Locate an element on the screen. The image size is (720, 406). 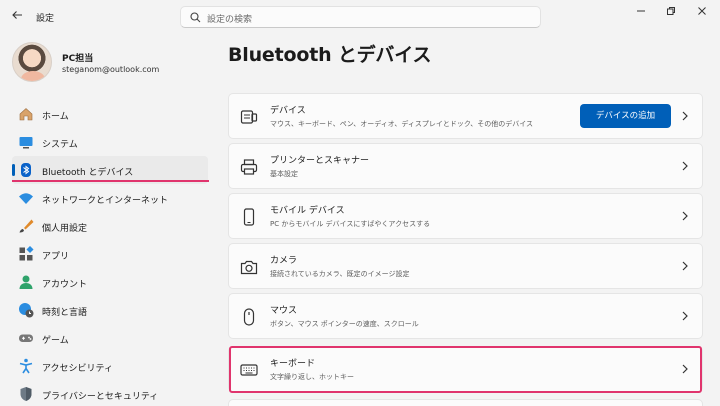
sidebar-item-gaming: ゲーム is located at coordinates (110, 338).